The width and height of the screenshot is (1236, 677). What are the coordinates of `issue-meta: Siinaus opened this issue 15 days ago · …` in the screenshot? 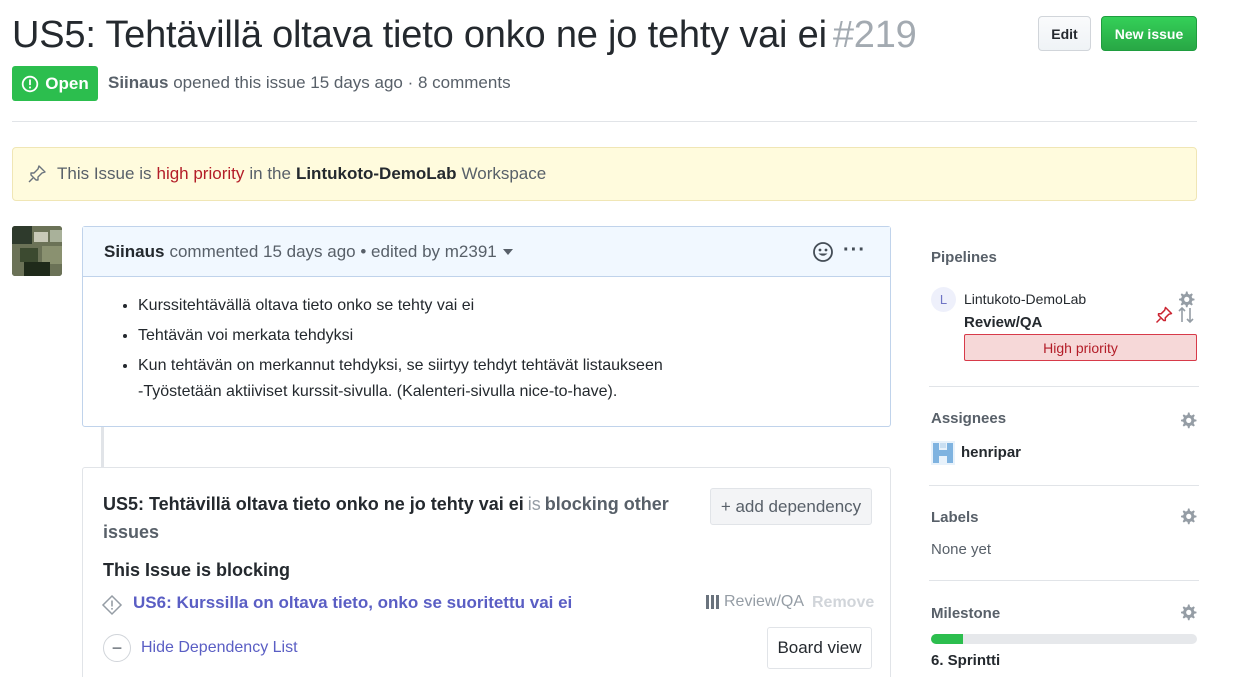 It's located at (309, 83).